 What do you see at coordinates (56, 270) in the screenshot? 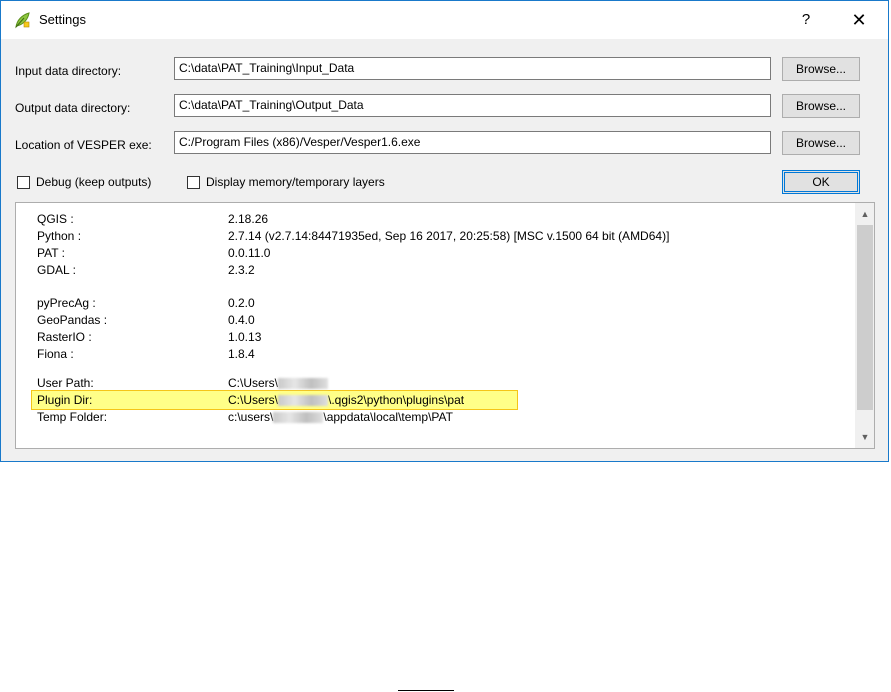
I see `info-key: GDAL :` at bounding box center [56, 270].